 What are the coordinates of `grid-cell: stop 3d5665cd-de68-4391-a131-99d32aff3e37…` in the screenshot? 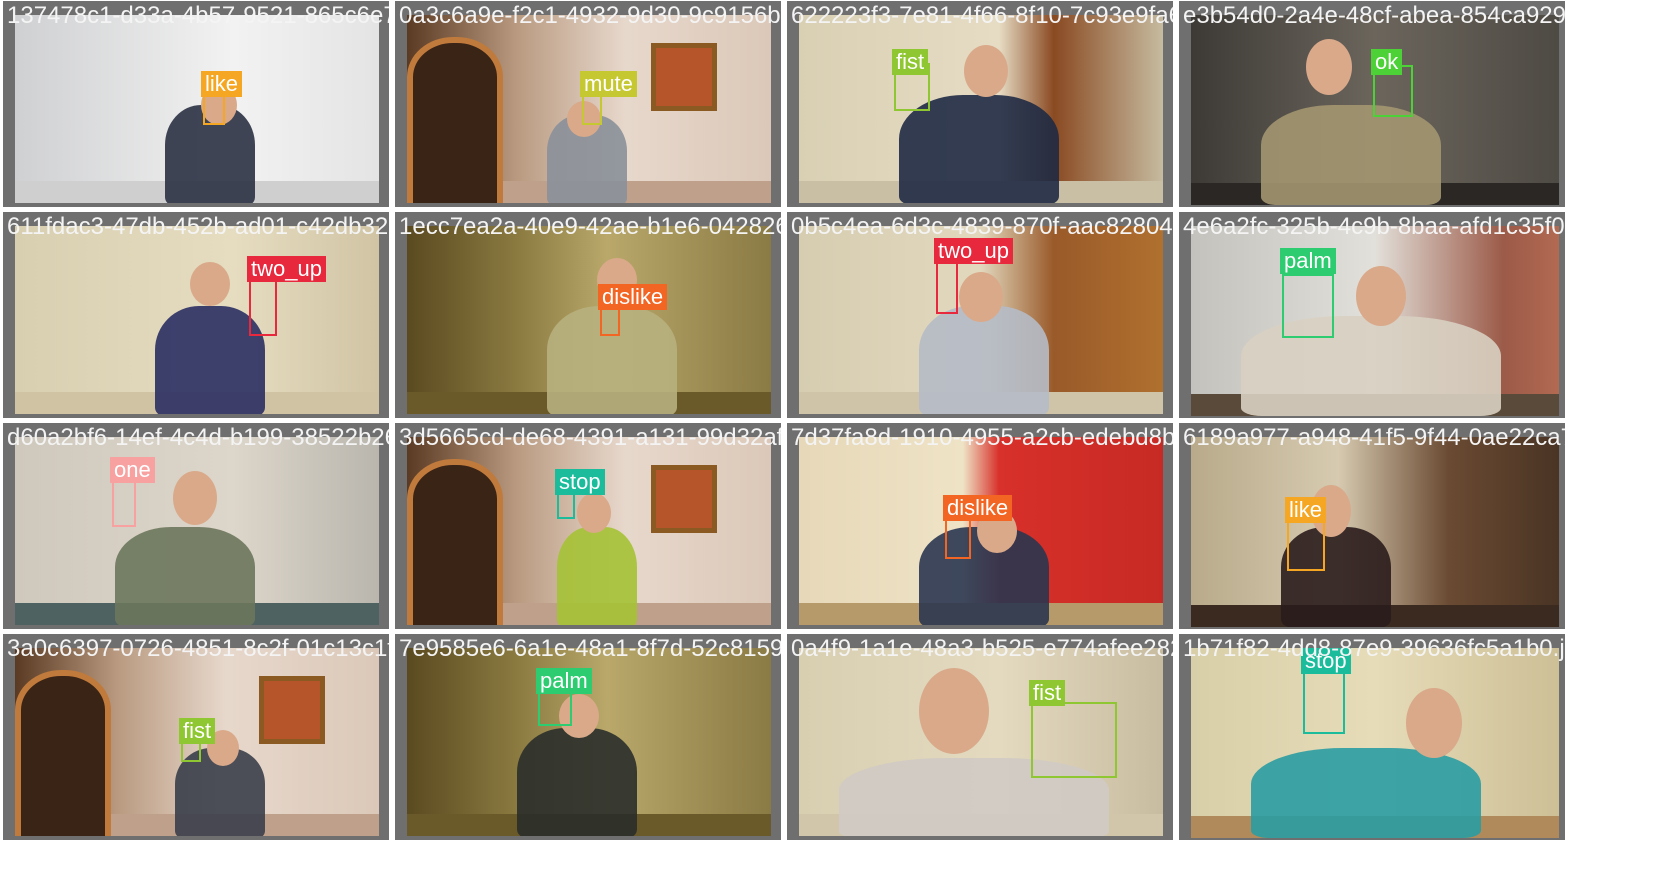 It's located at (588, 526).